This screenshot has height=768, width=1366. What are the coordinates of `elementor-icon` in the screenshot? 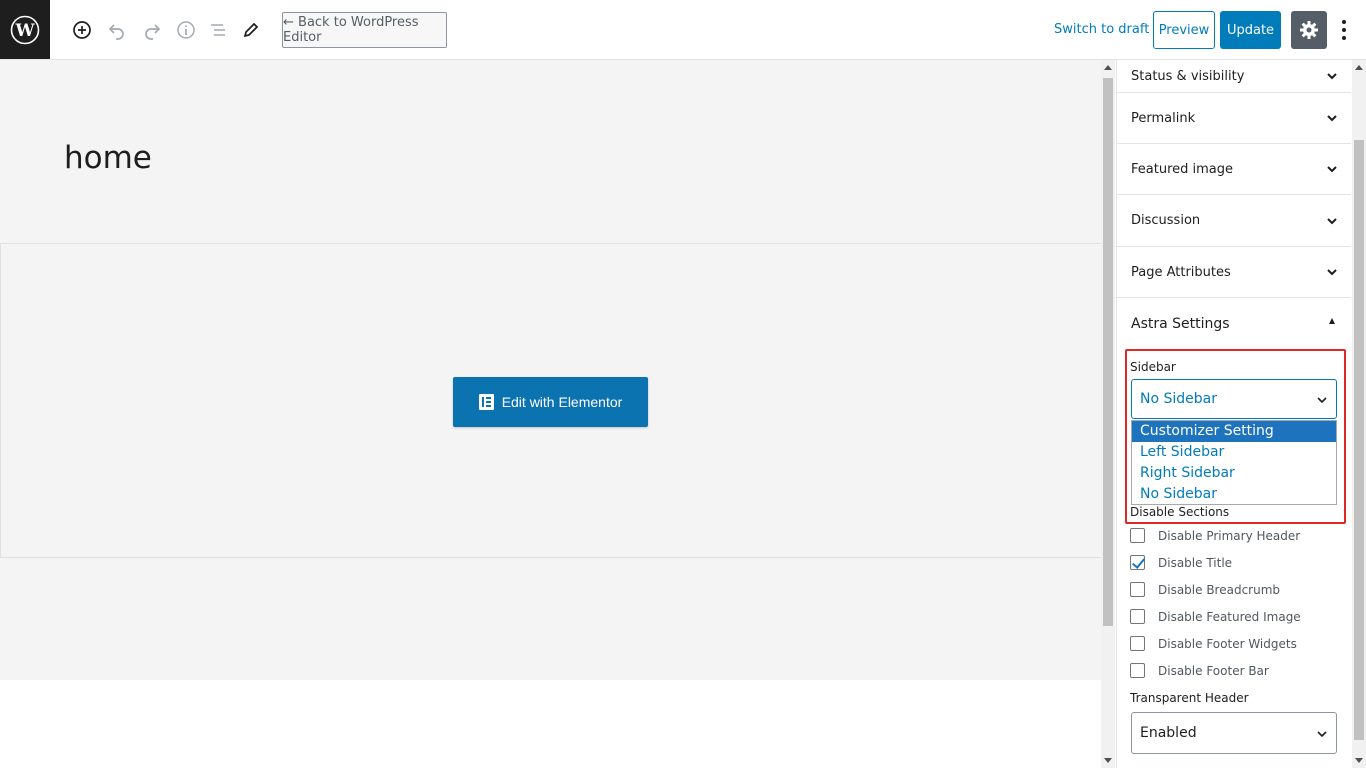 It's located at (486, 402).